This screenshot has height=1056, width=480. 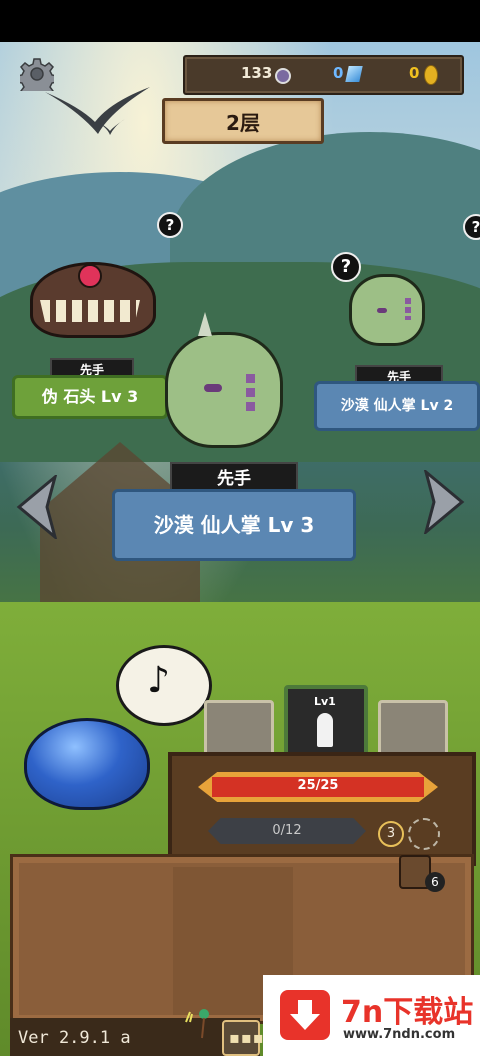 I want to click on item-count-badge: 6, so click(x=435, y=882).